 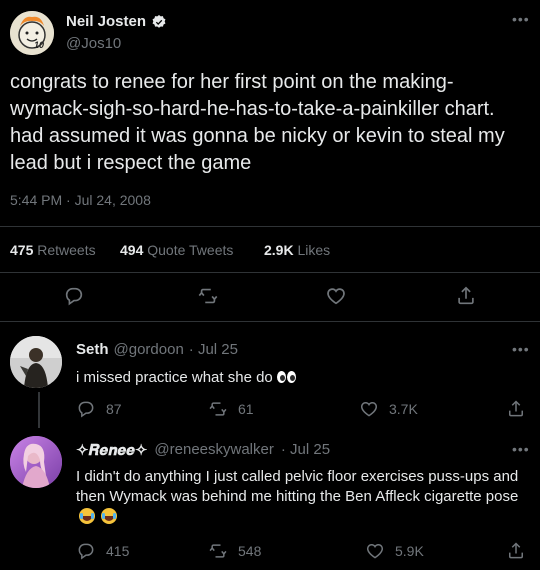 I want to click on retweets-stat: 475 Retweets, so click(x=53, y=250).